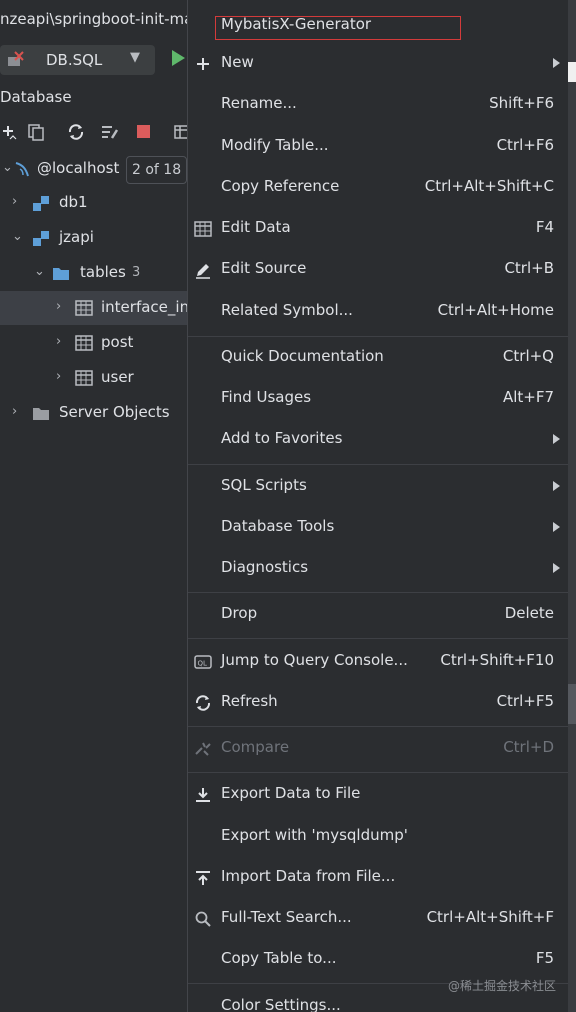 The image size is (576, 1012). I want to click on run-configuration-selector: DB.SQL ▼, so click(77, 60).